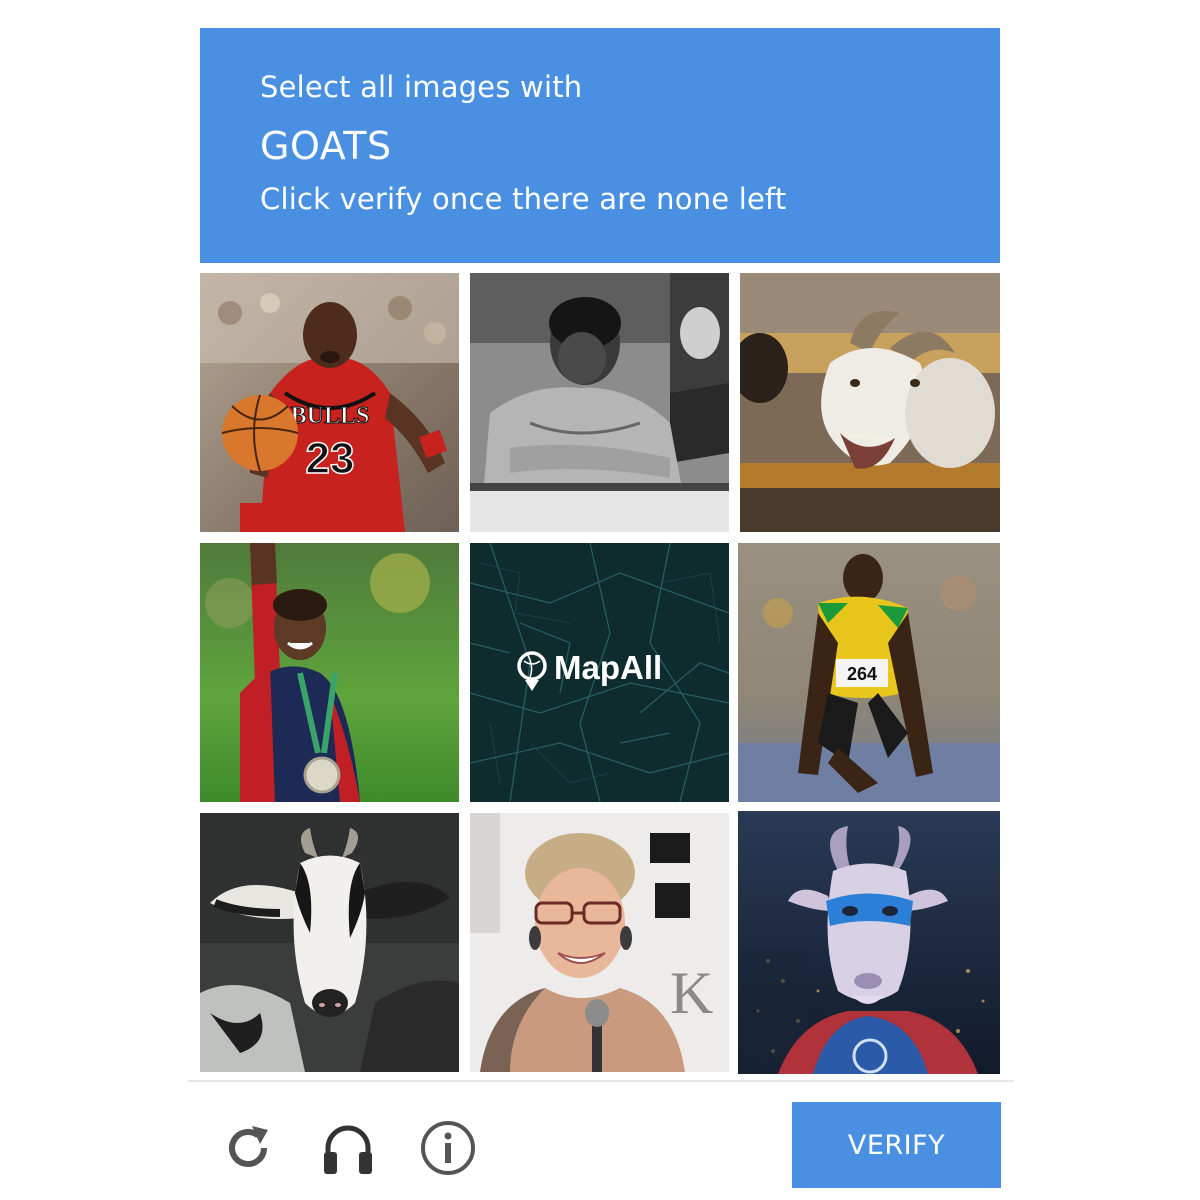  What do you see at coordinates (330, 458) in the screenshot?
I see `svg-text: 23` at bounding box center [330, 458].